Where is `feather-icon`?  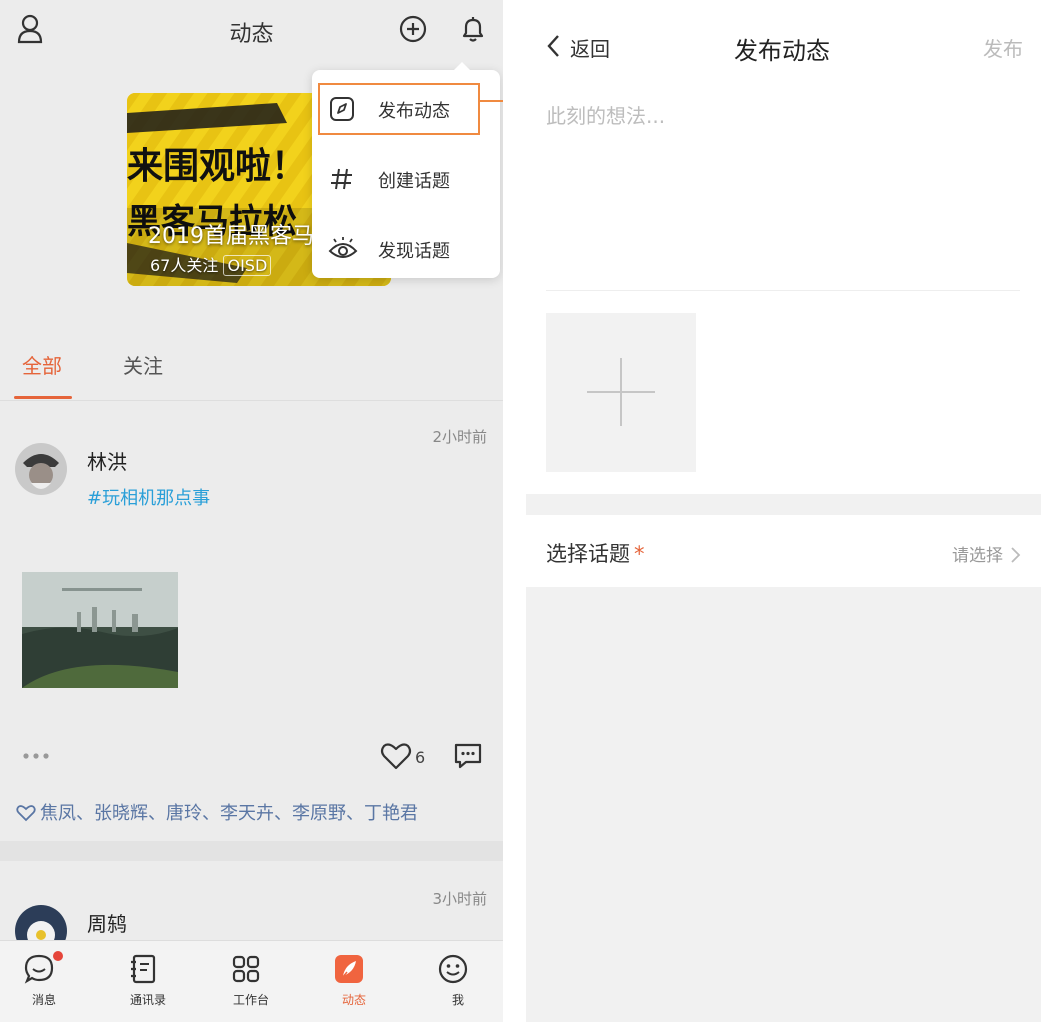 feather-icon is located at coordinates (349, 969).